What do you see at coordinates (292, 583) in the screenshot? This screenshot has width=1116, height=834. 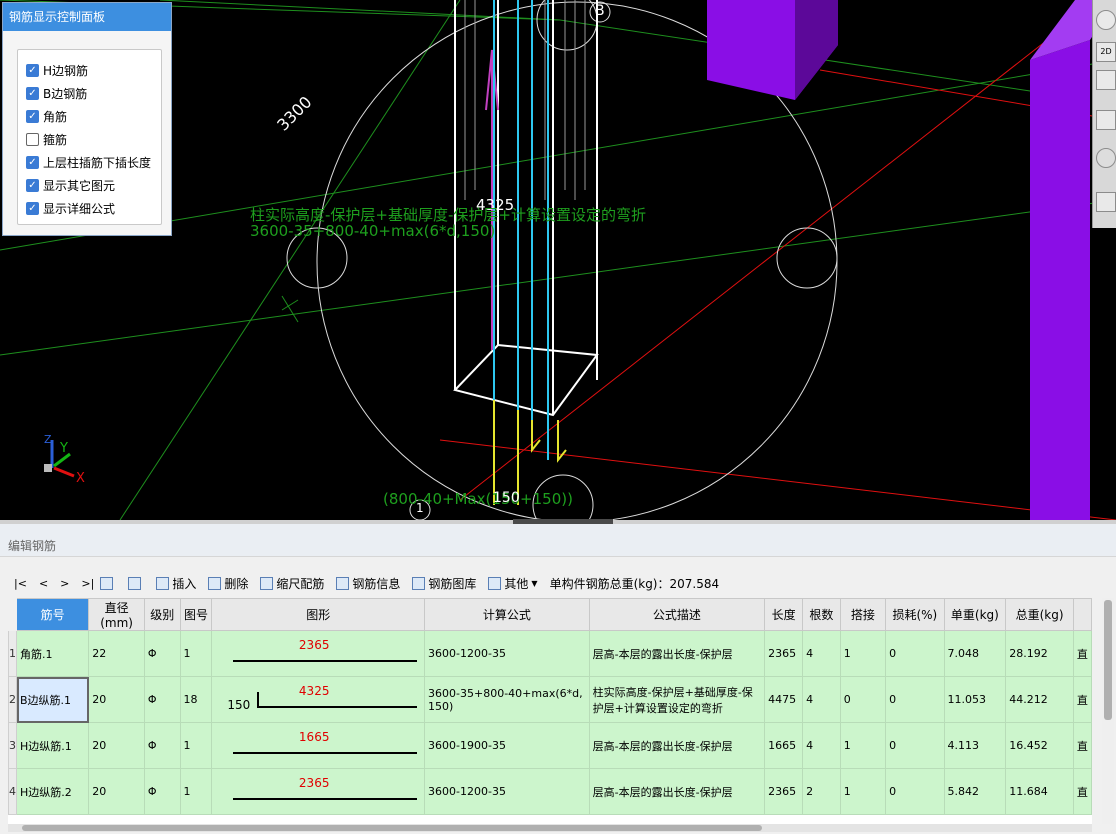 I see `scale-rebar-button: 缩尺配筋` at bounding box center [292, 583].